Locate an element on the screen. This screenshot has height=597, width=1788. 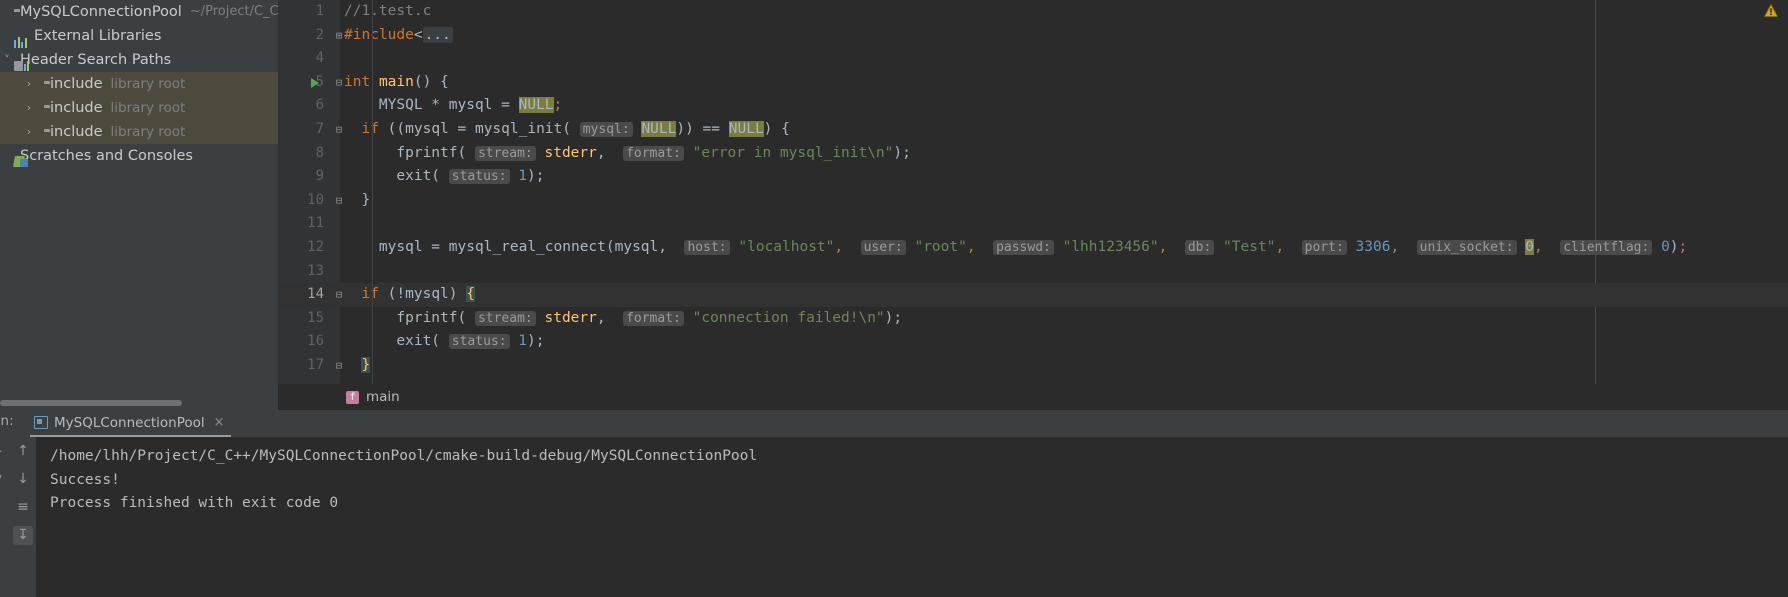
line-number: 4 is located at coordinates (319, 58).